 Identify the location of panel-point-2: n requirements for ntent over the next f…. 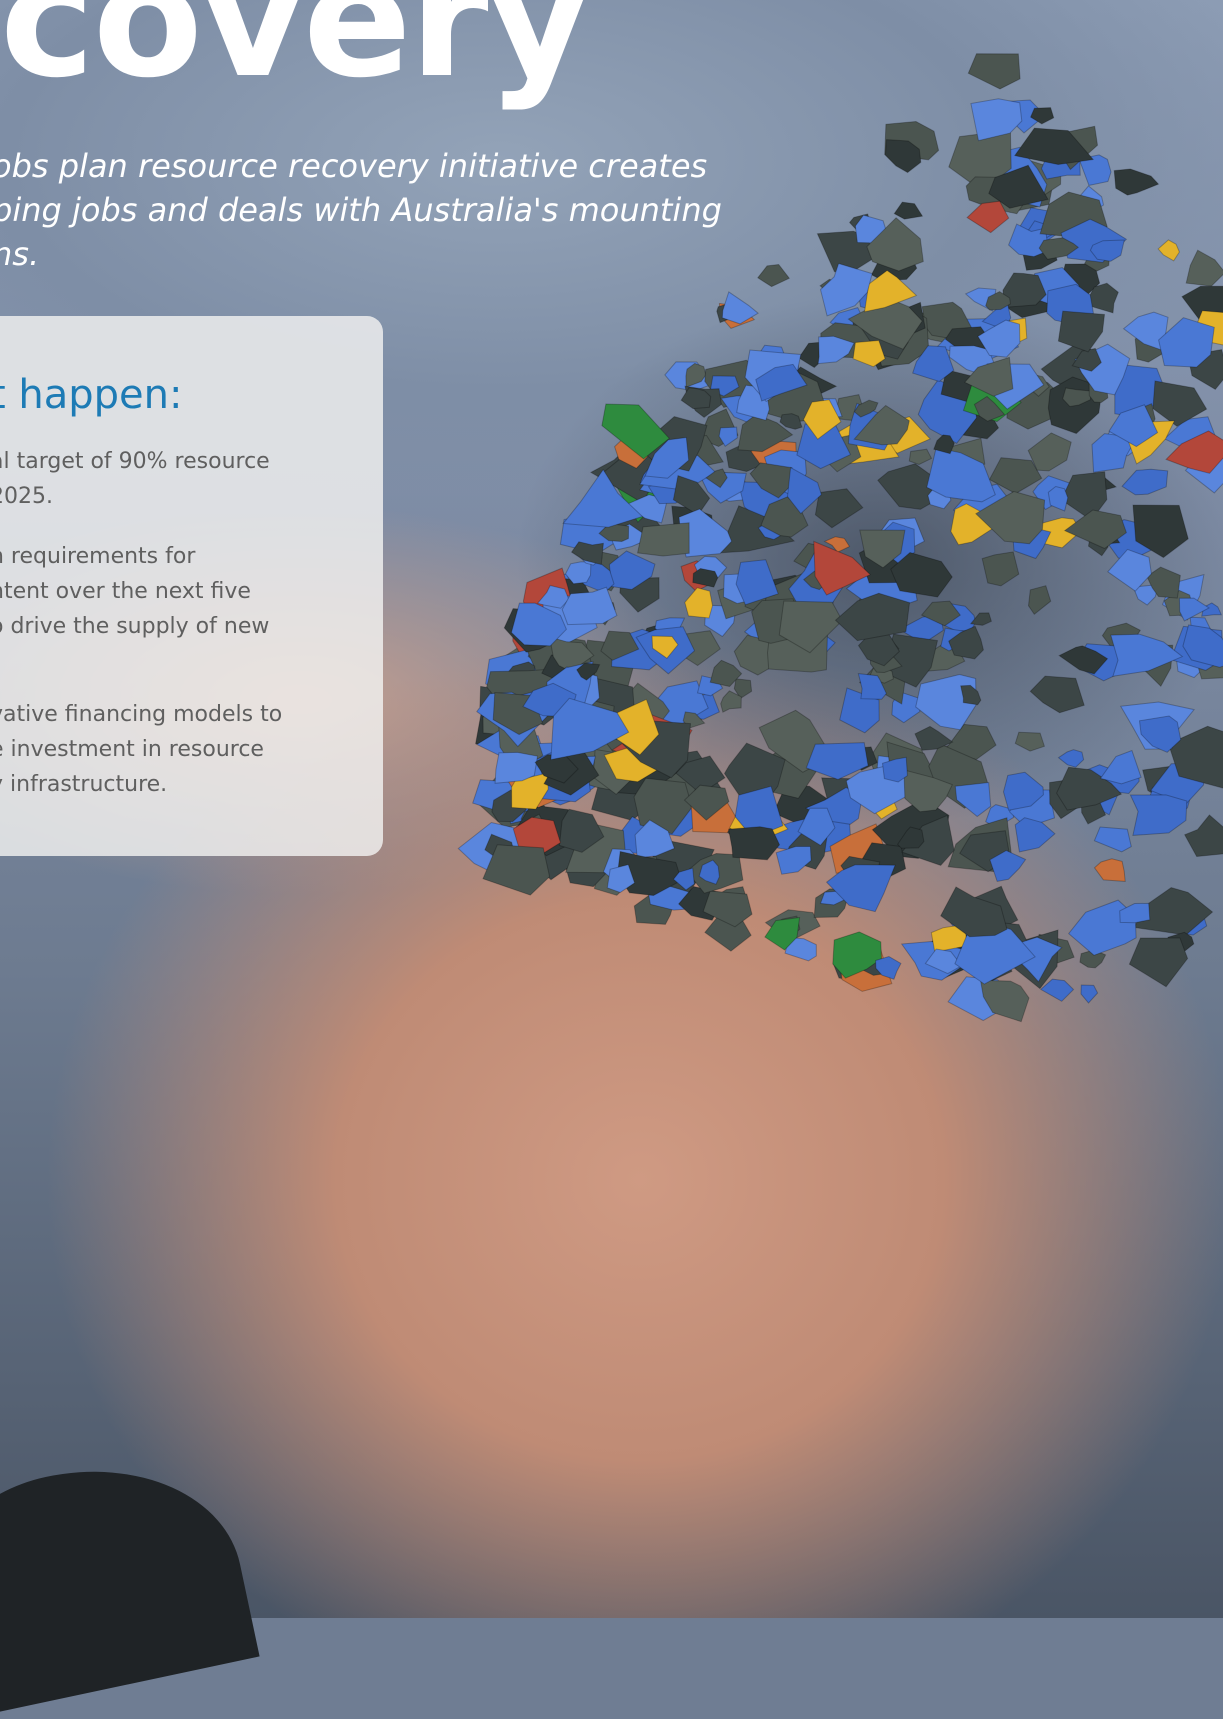
(160, 591).